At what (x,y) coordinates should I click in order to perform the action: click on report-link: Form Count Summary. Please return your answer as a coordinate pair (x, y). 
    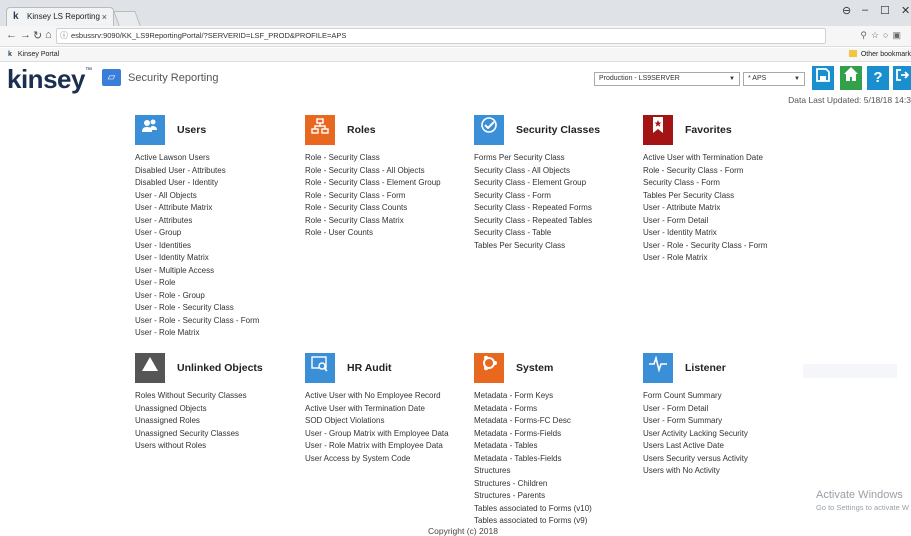
    Looking at the image, I should click on (695, 396).